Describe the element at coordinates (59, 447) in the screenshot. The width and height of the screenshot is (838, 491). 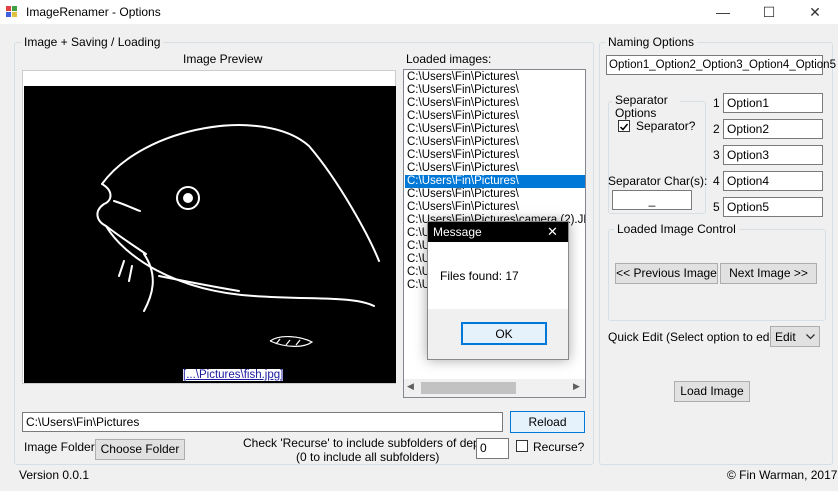
I see `image-folder-label: Image Folder` at that location.